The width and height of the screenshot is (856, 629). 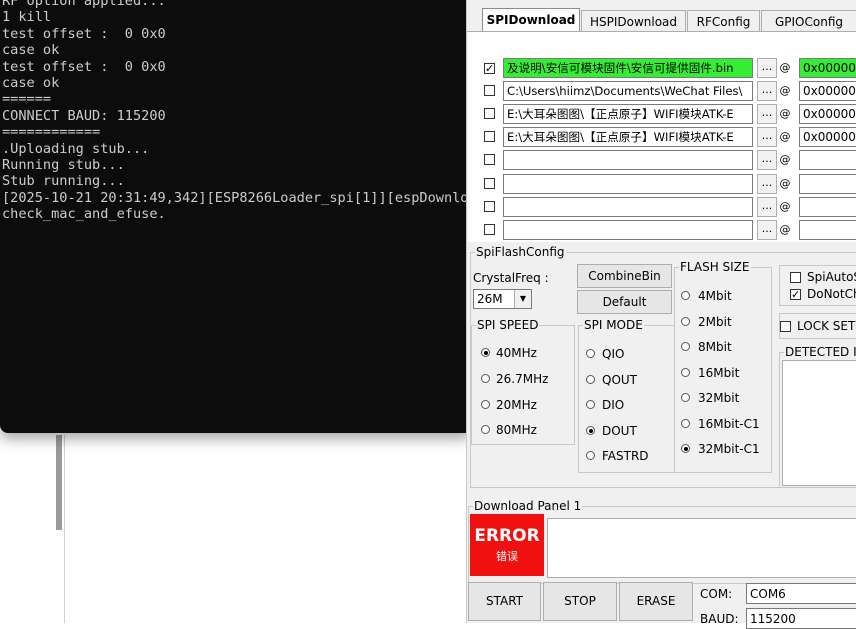 I want to click on radio-qio, so click(x=590, y=353).